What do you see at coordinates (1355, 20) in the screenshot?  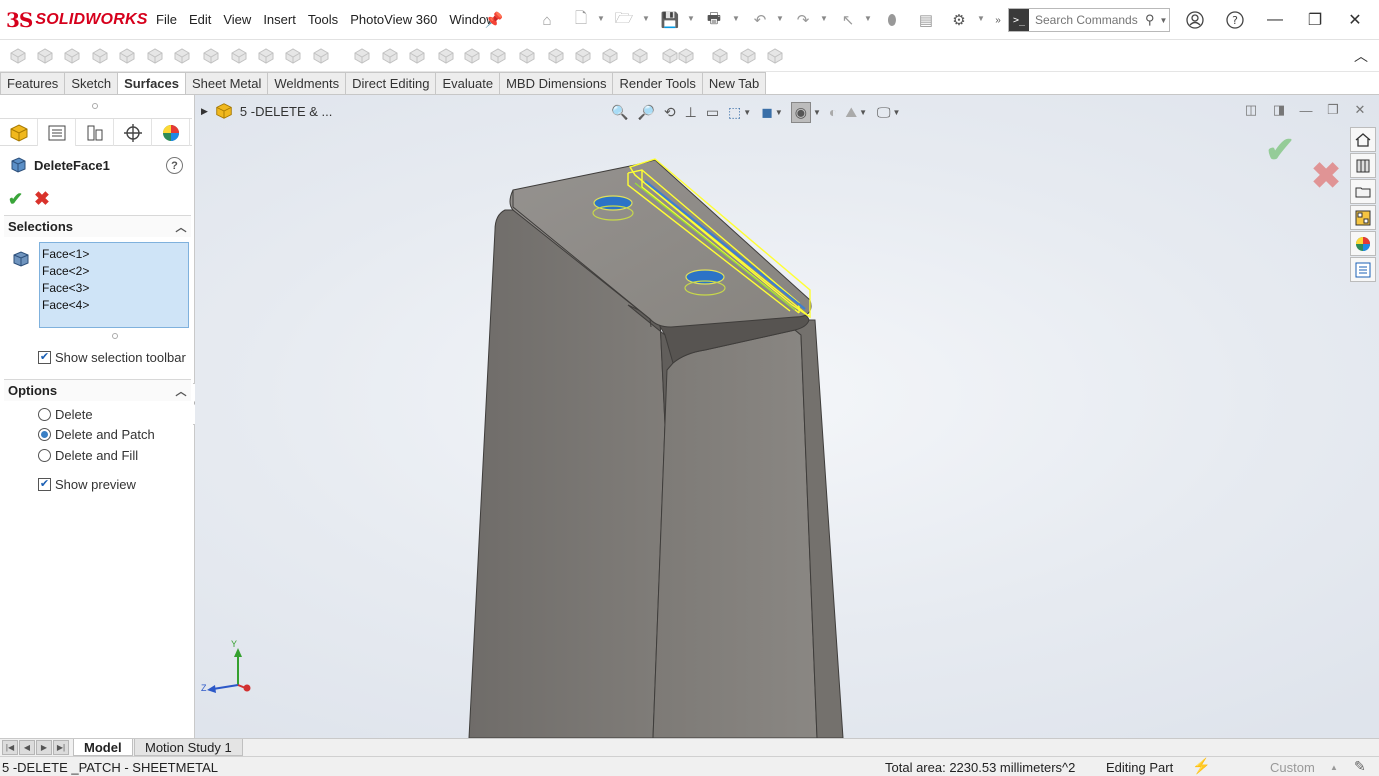 I see `close-icon: ✕` at bounding box center [1355, 20].